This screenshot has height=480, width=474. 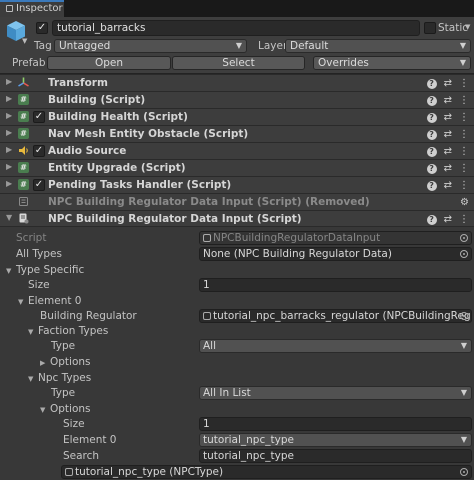 What do you see at coordinates (237, 378) in the screenshot?
I see `prop-npc-types: ▼ Npc Types` at bounding box center [237, 378].